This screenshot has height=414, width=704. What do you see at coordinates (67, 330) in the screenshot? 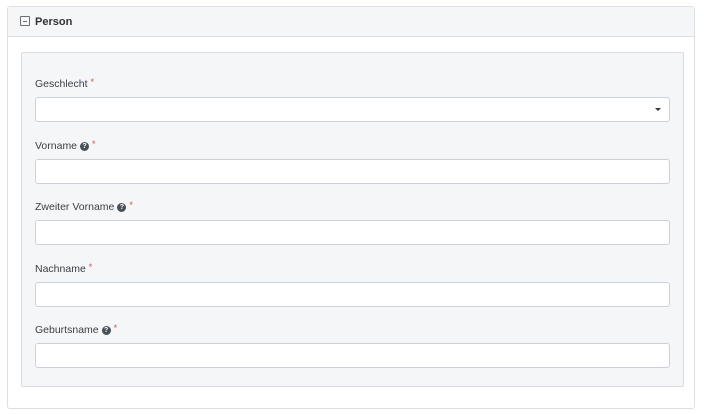
I see `label-text: Geburtsname` at bounding box center [67, 330].